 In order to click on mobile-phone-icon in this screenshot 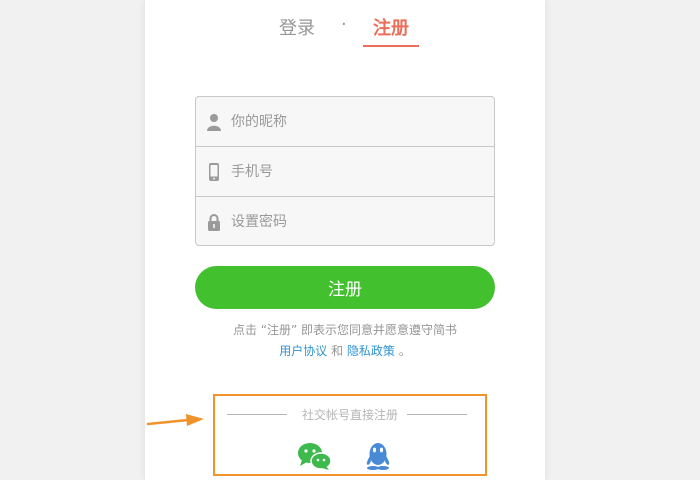, I will do `click(214, 172)`.